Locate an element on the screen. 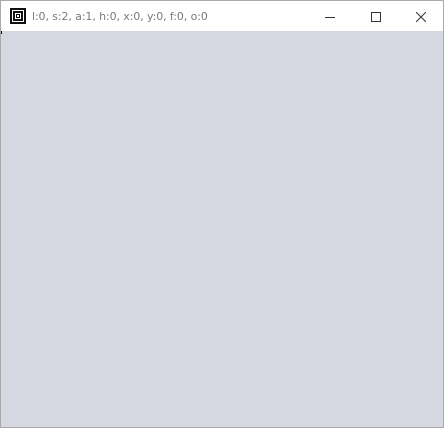  close-button is located at coordinates (420, 16).